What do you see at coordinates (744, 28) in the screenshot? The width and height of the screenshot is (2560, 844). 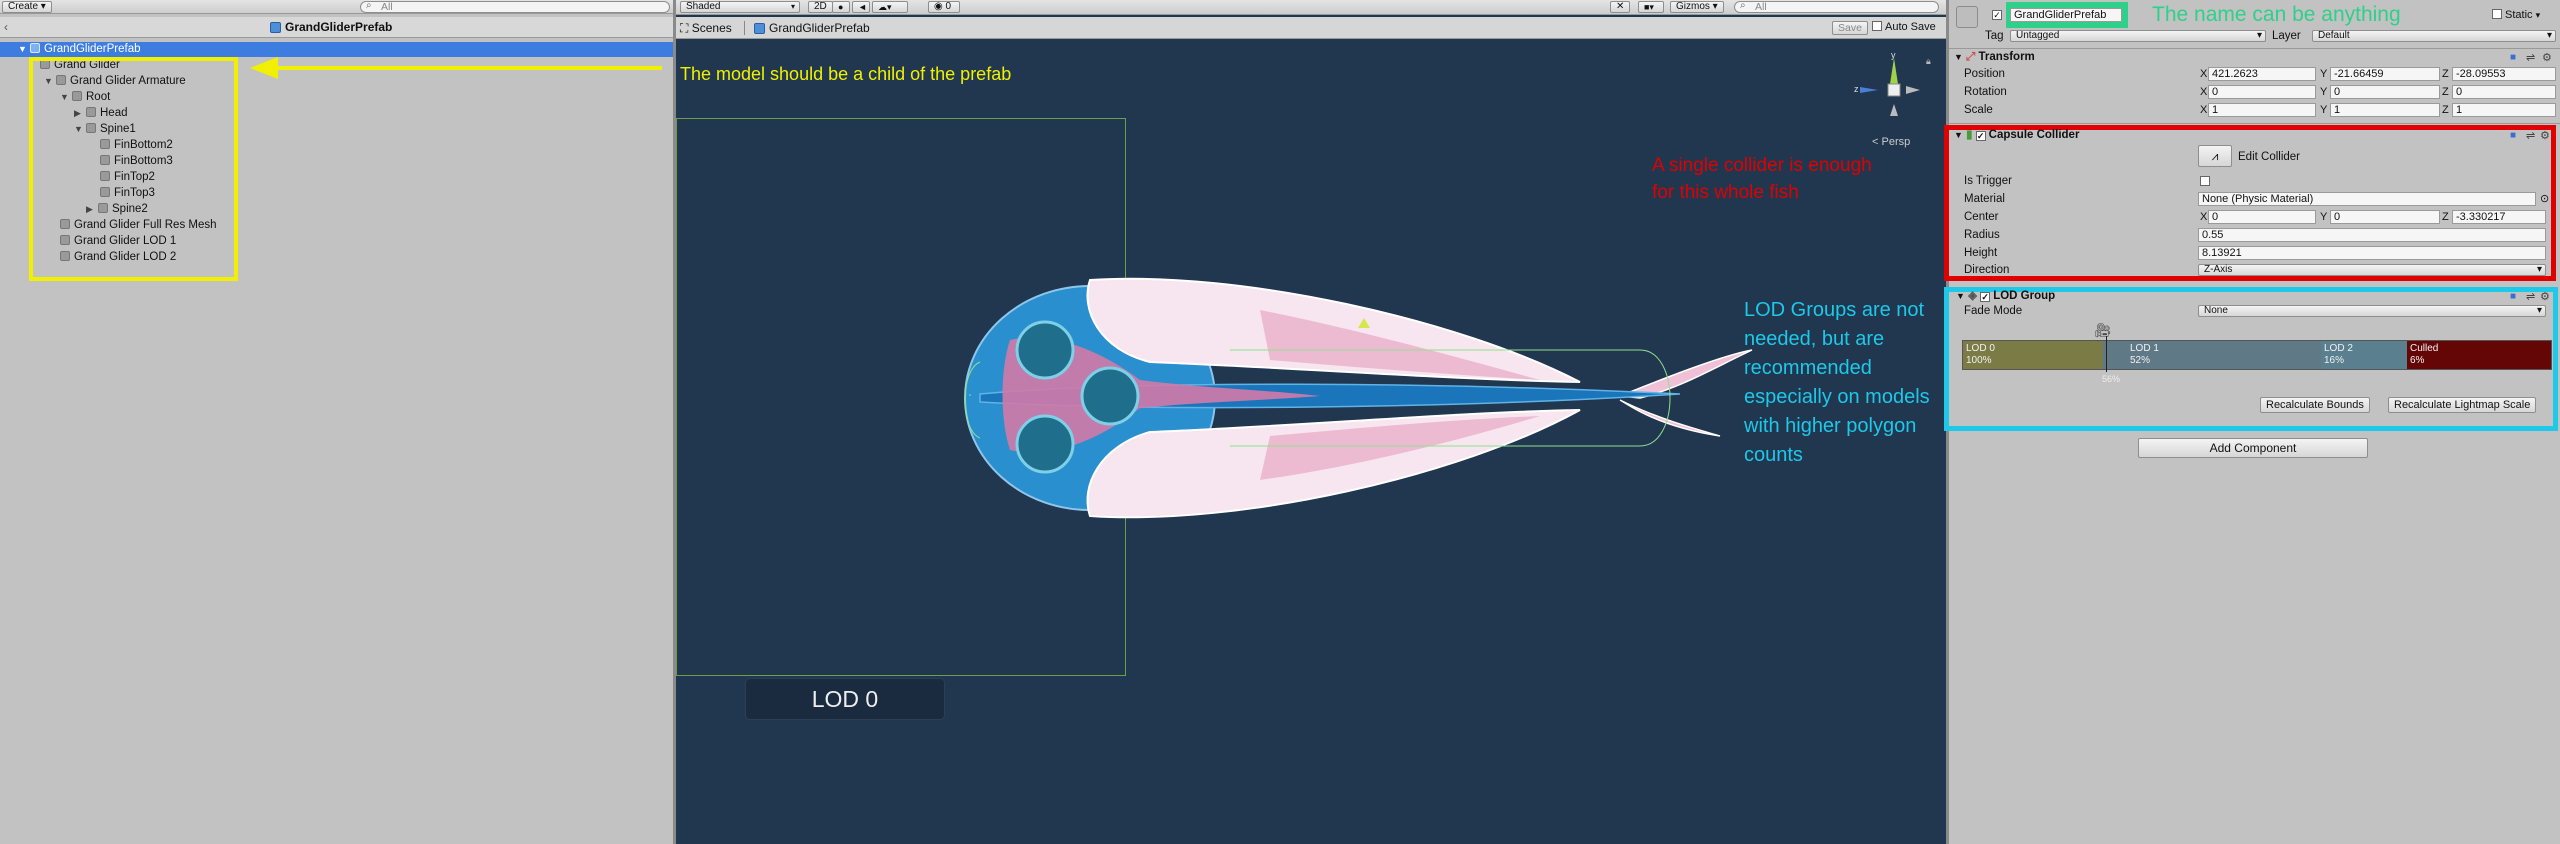 I see `breadcrumb-divider` at bounding box center [744, 28].